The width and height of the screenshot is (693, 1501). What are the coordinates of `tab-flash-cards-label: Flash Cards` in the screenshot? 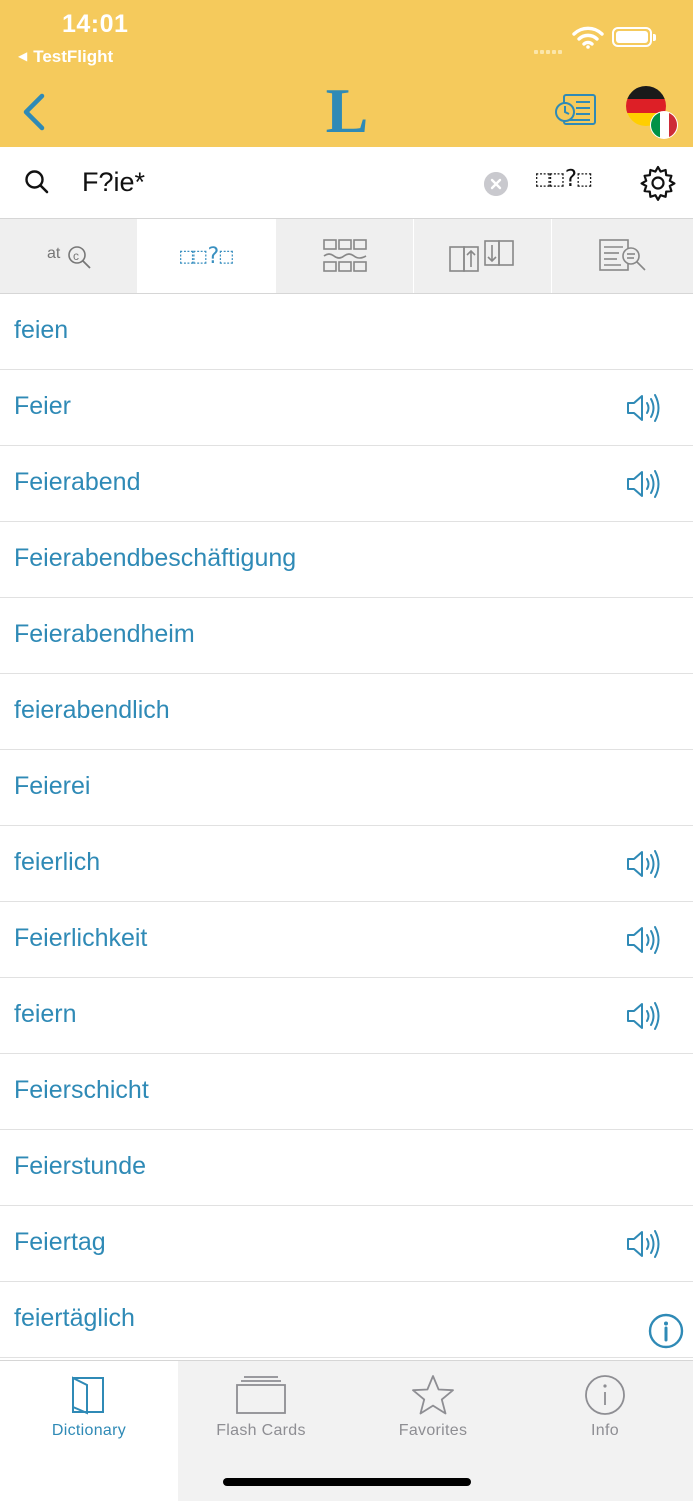 It's located at (261, 1430).